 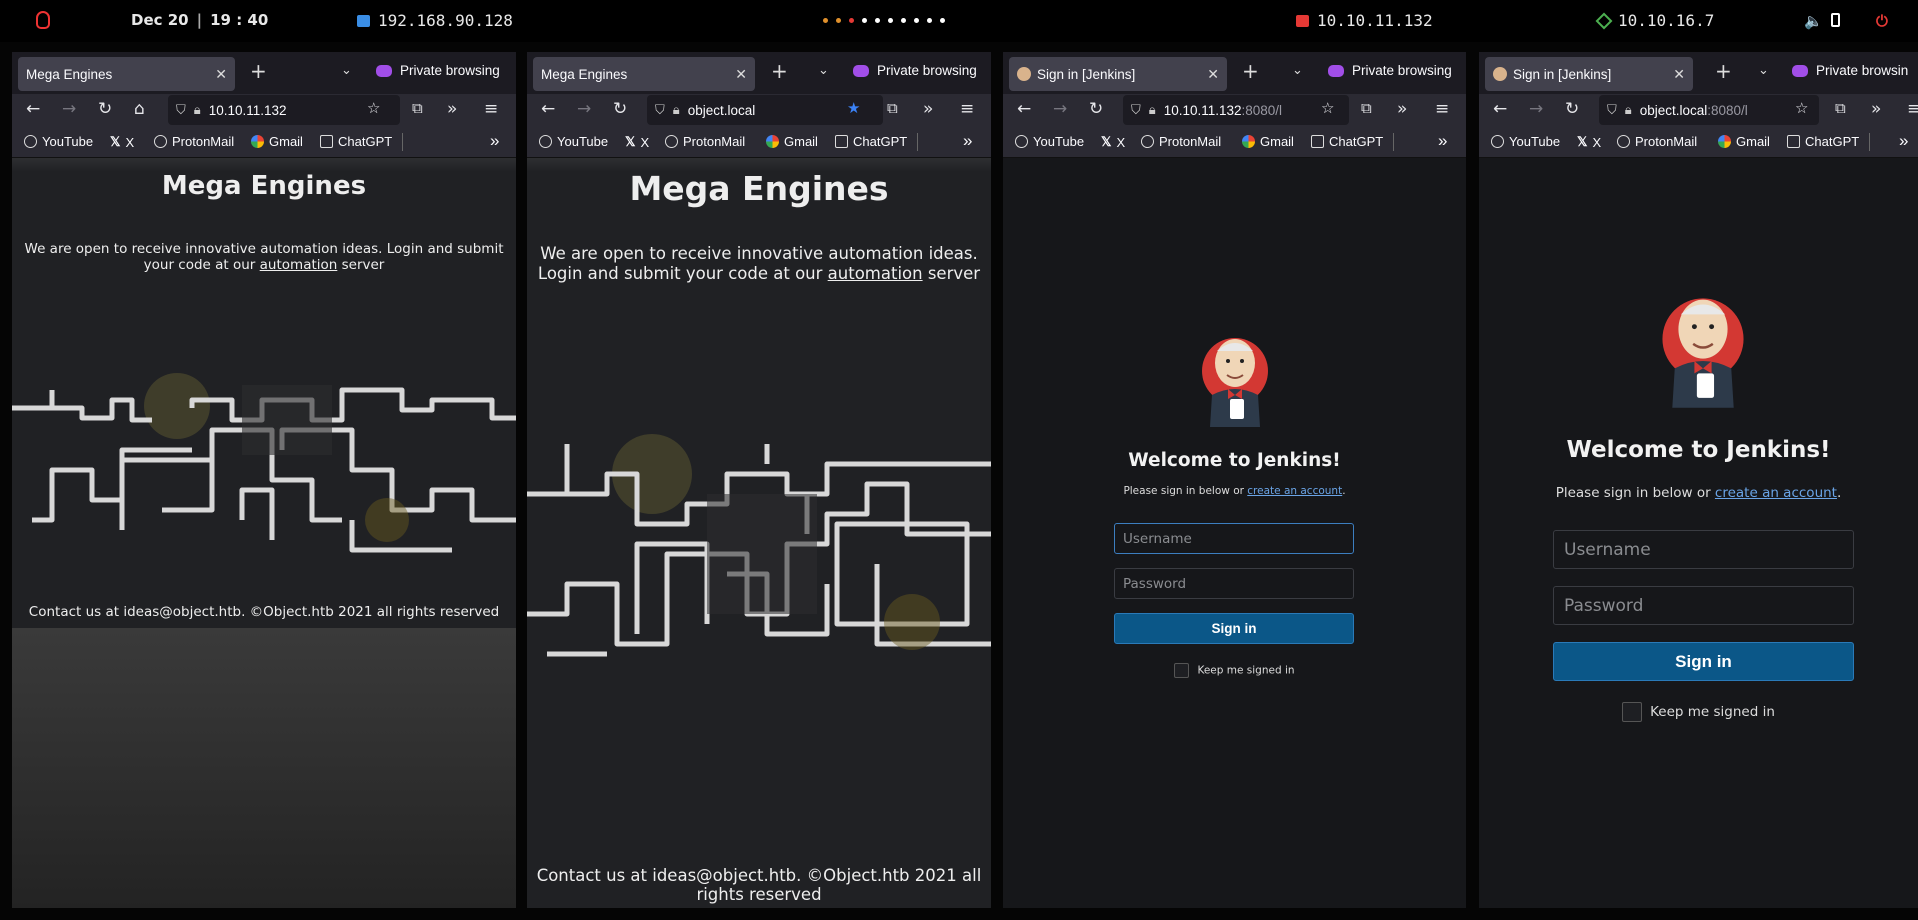 I want to click on vpn-ip-indicator: 10.10.16.7, so click(x=1654, y=20).